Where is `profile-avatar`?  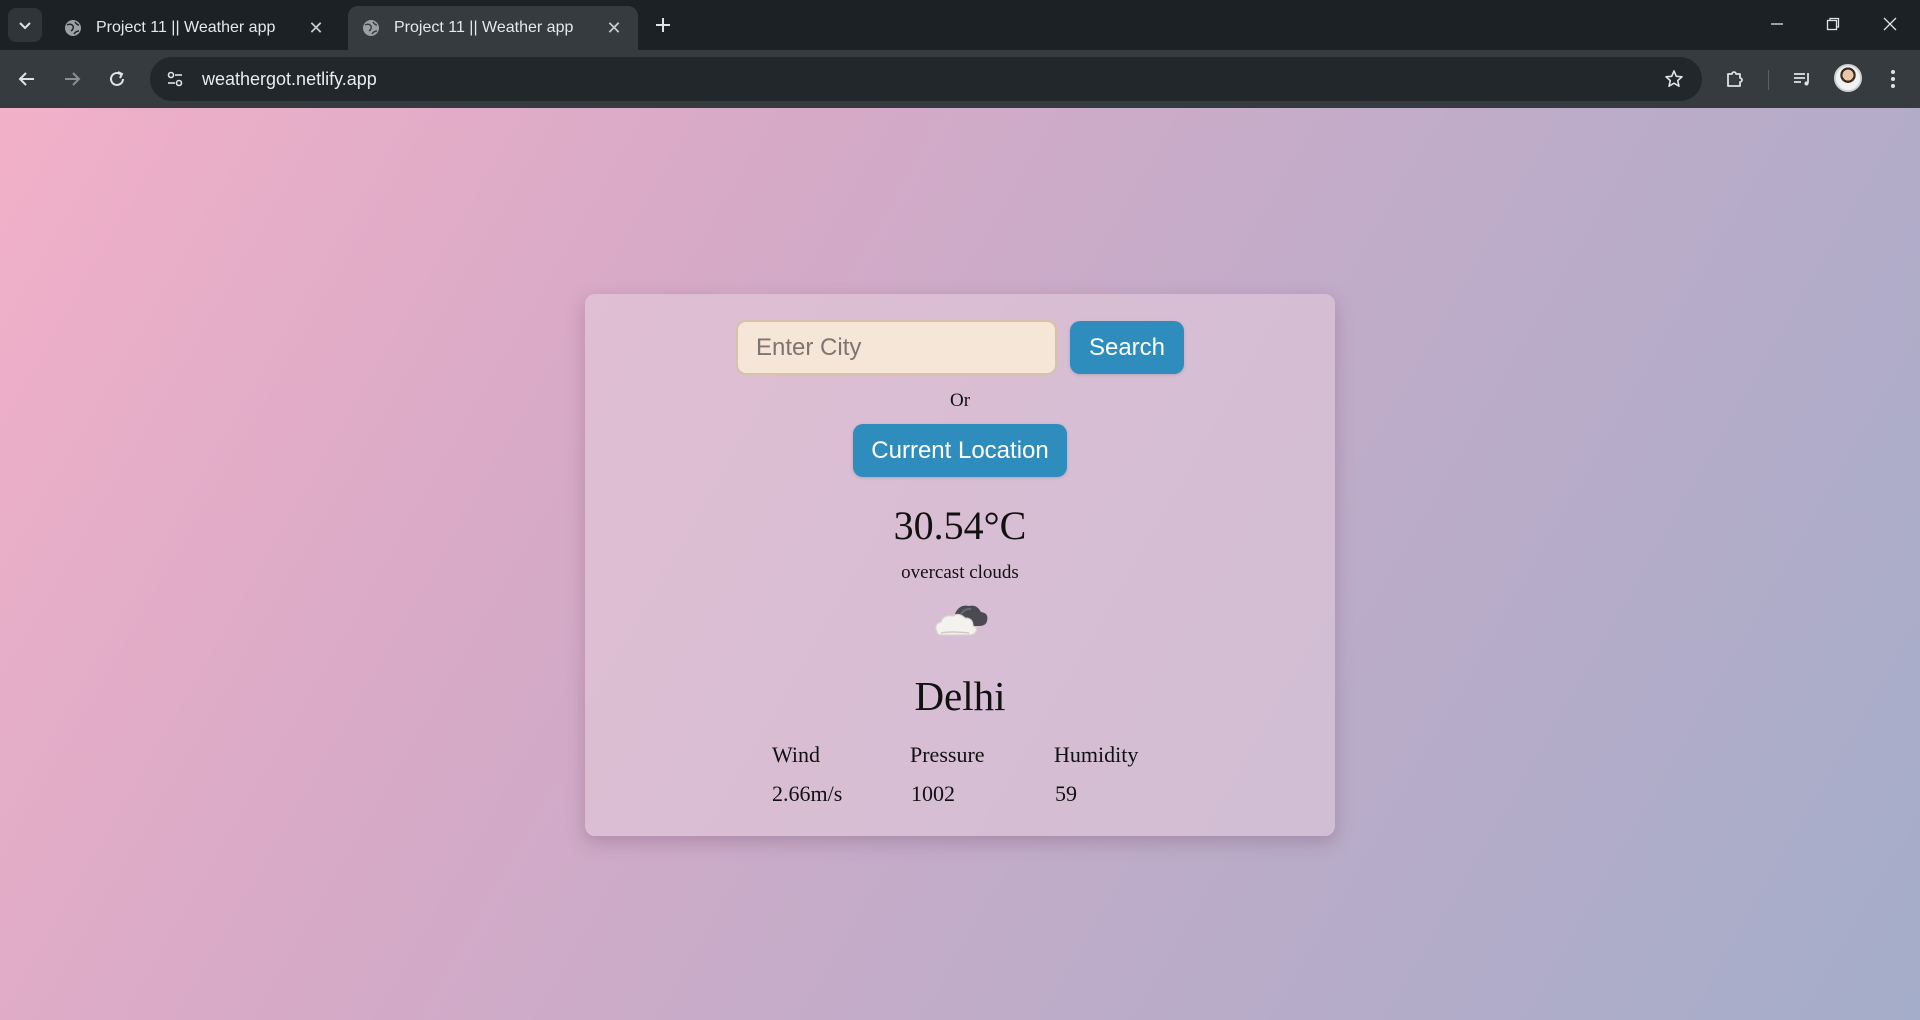 profile-avatar is located at coordinates (1848, 78).